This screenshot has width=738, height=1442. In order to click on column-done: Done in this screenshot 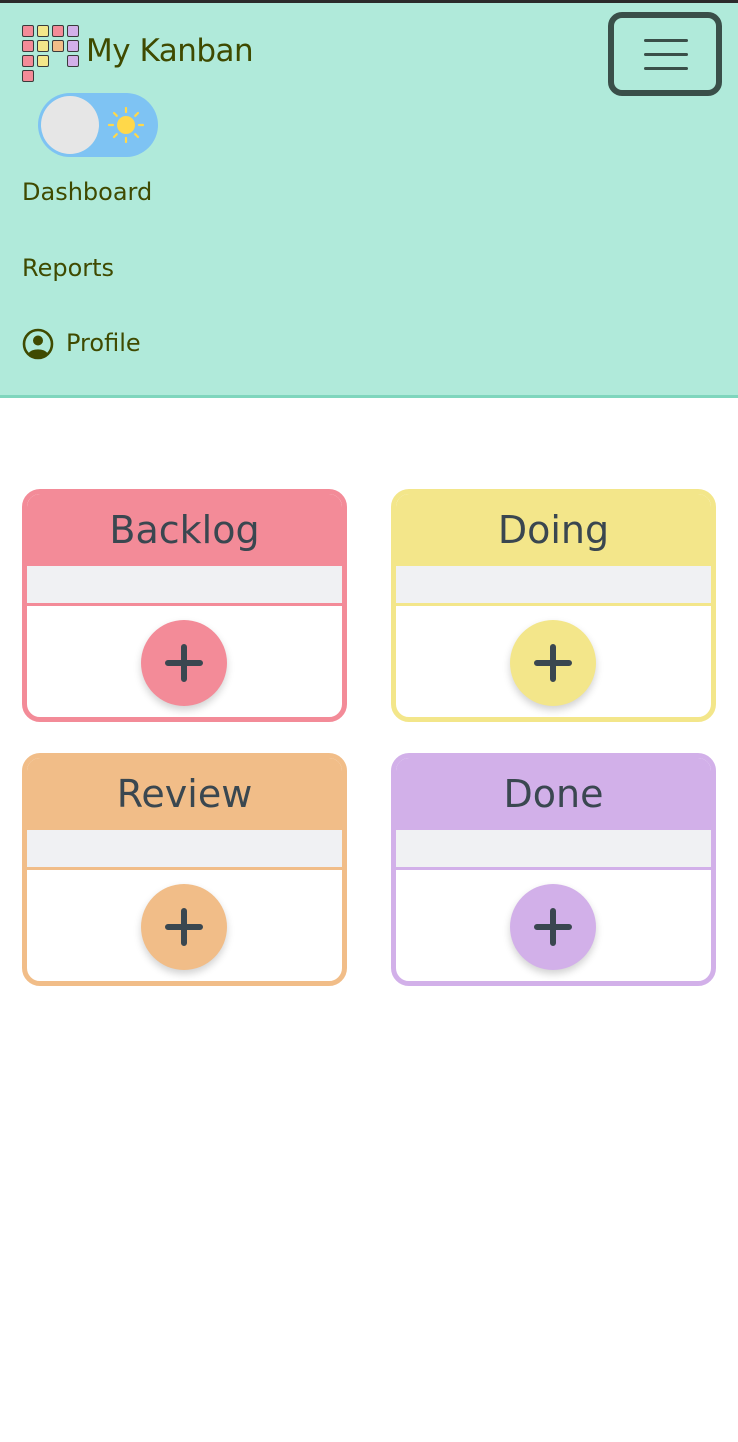, I will do `click(553, 869)`.